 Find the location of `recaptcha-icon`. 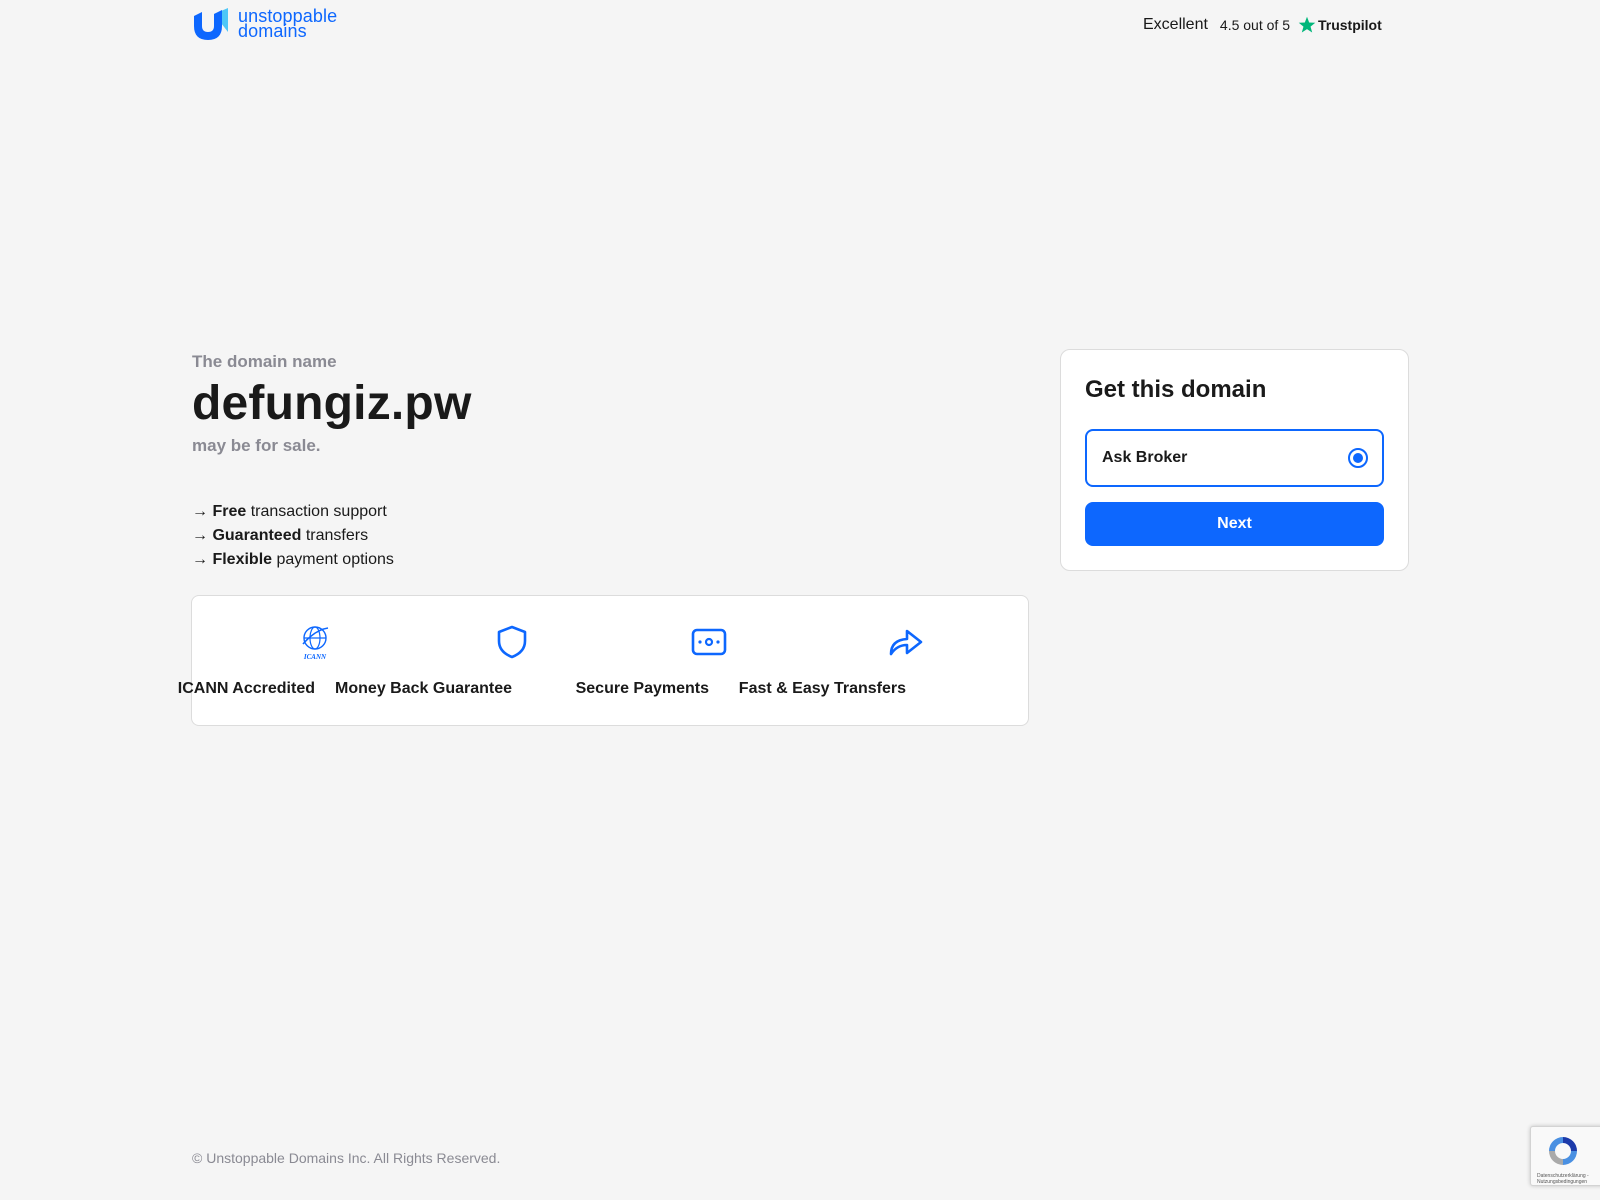

recaptcha-icon is located at coordinates (1563, 1151).